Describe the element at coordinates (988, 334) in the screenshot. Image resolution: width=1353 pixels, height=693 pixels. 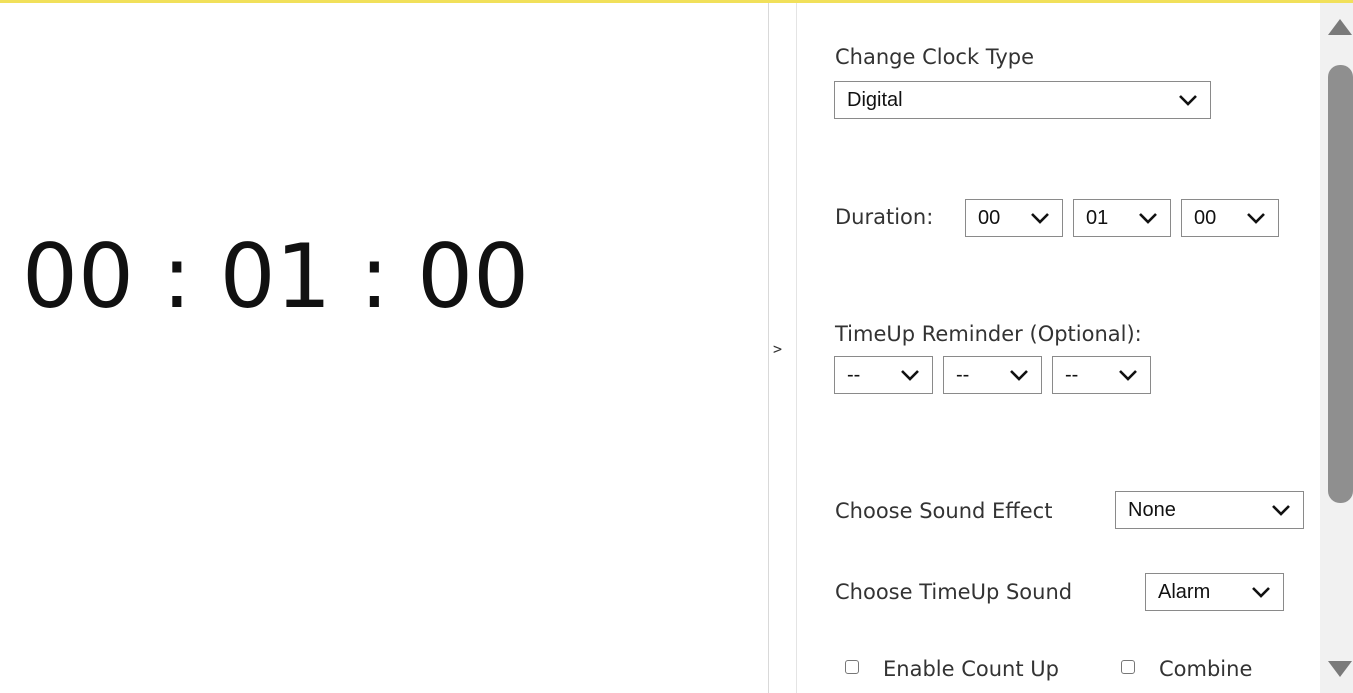
I see `reminder-label: TimeUp Reminder (Optional):` at that location.